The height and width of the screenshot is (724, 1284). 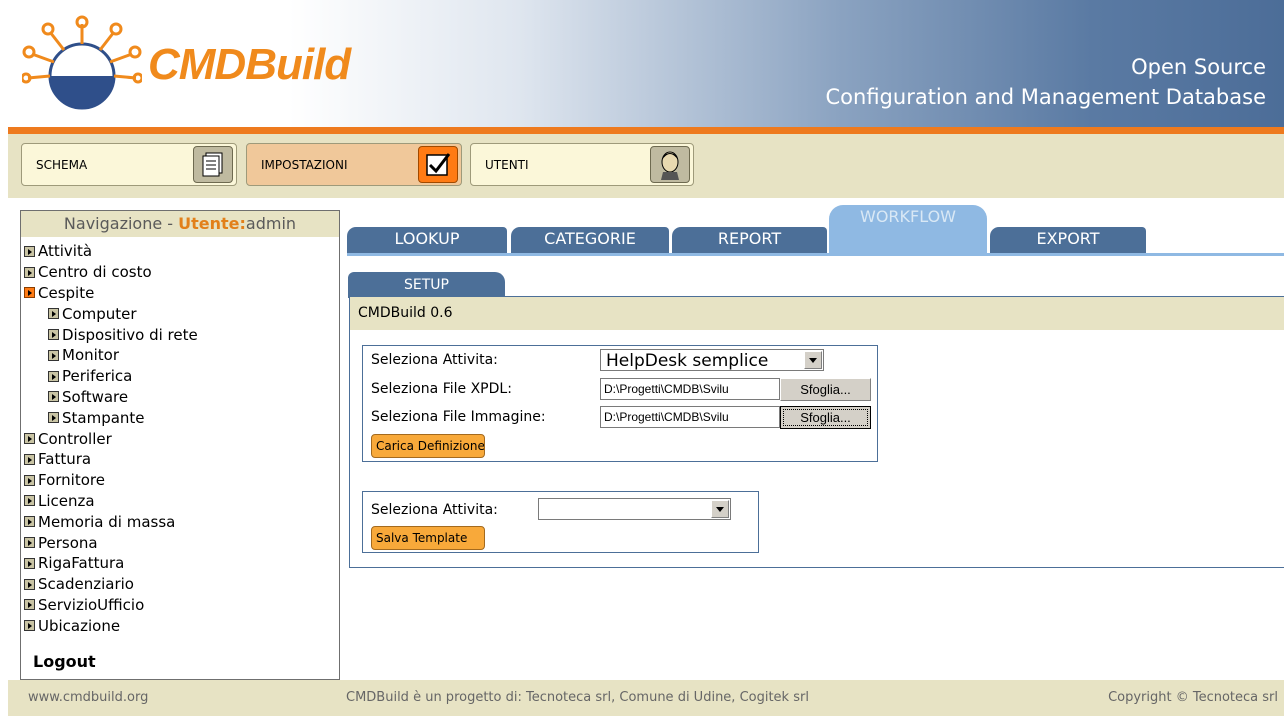 I want to click on nav-item: Periferica, so click(x=181, y=376).